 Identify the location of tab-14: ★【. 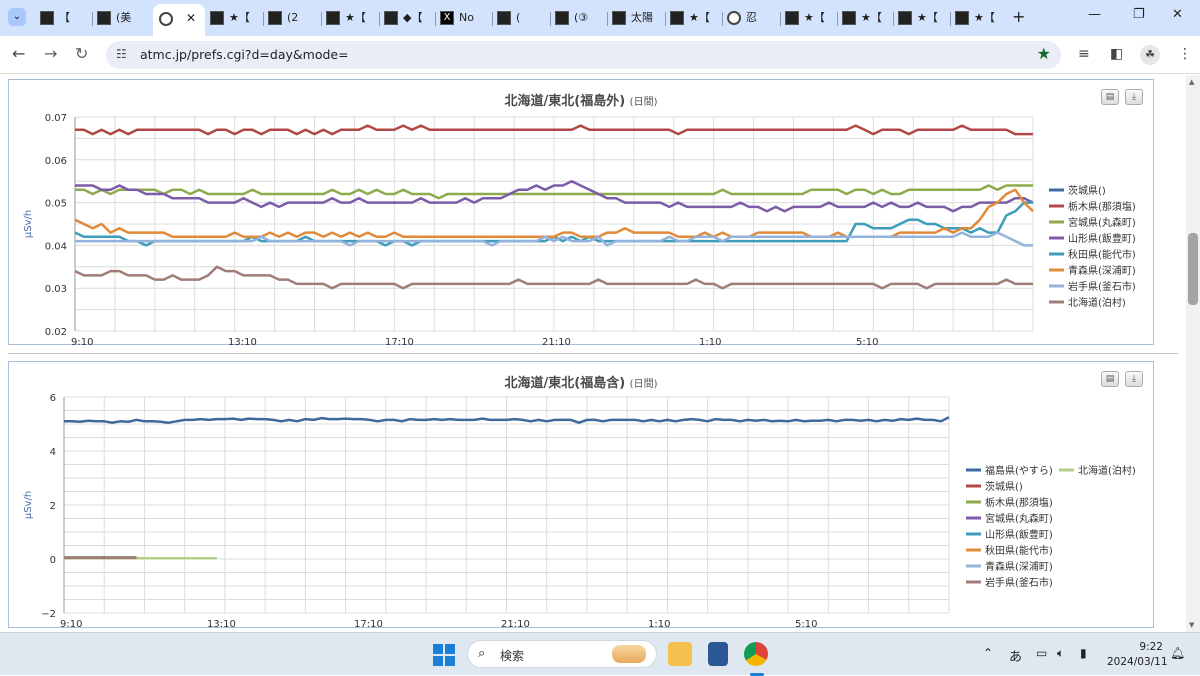
(866, 18).